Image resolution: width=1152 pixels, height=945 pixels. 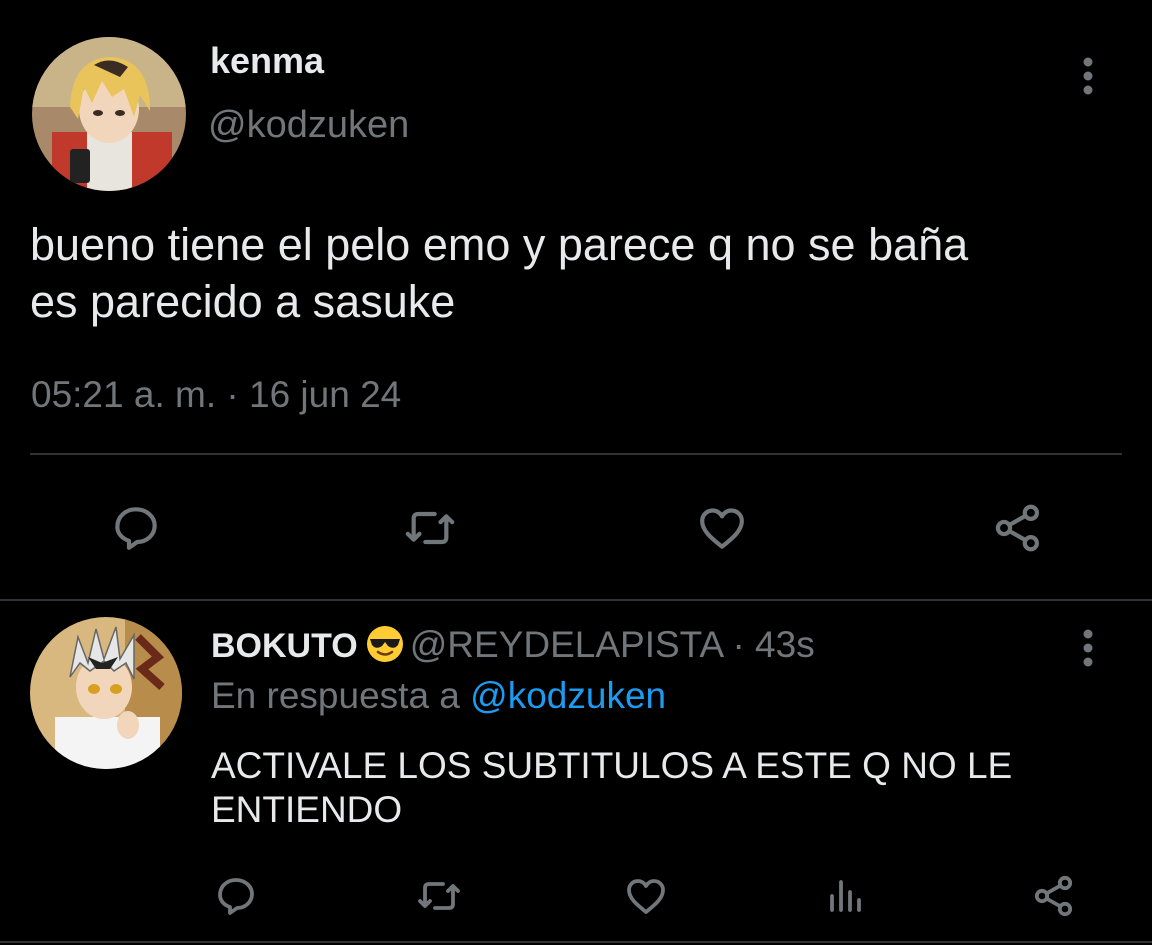 I want to click on reply-mention-link: @kodzuken, so click(x=568, y=695).